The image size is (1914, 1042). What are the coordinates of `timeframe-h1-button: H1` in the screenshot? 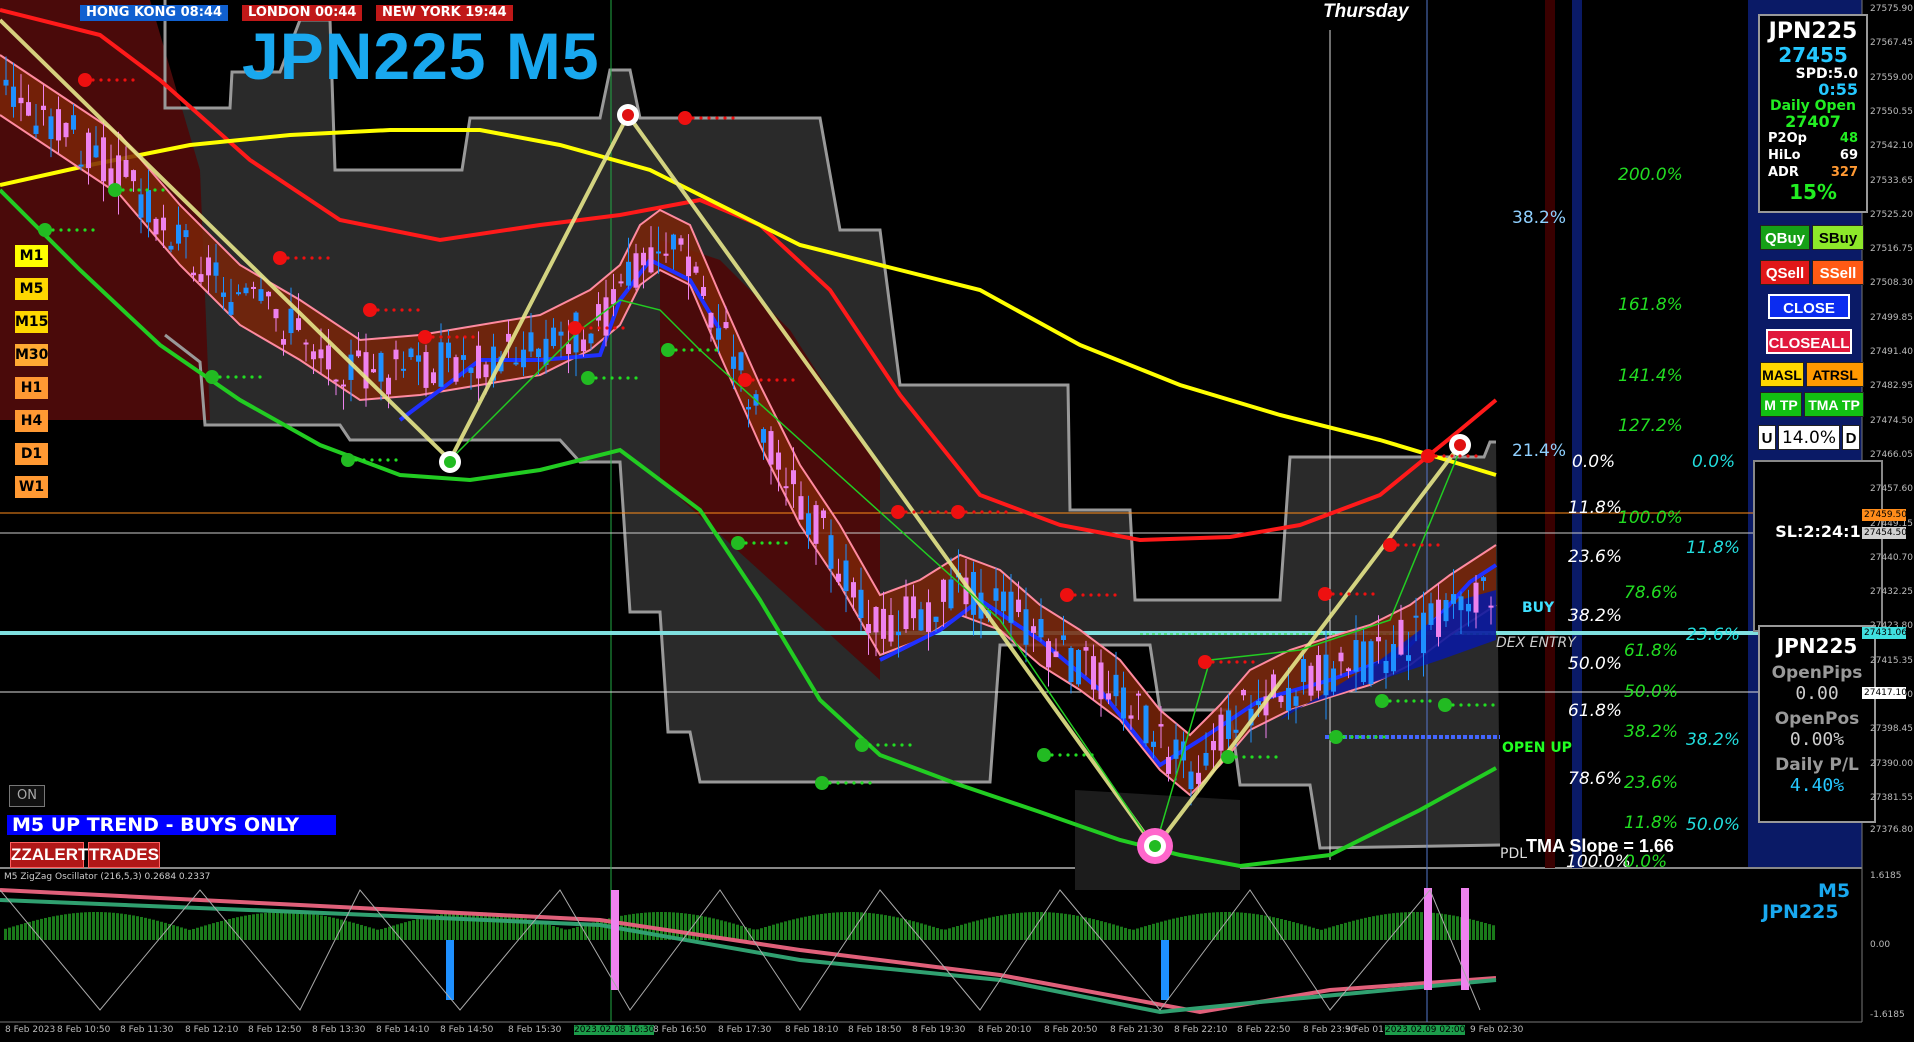 It's located at (31, 388).